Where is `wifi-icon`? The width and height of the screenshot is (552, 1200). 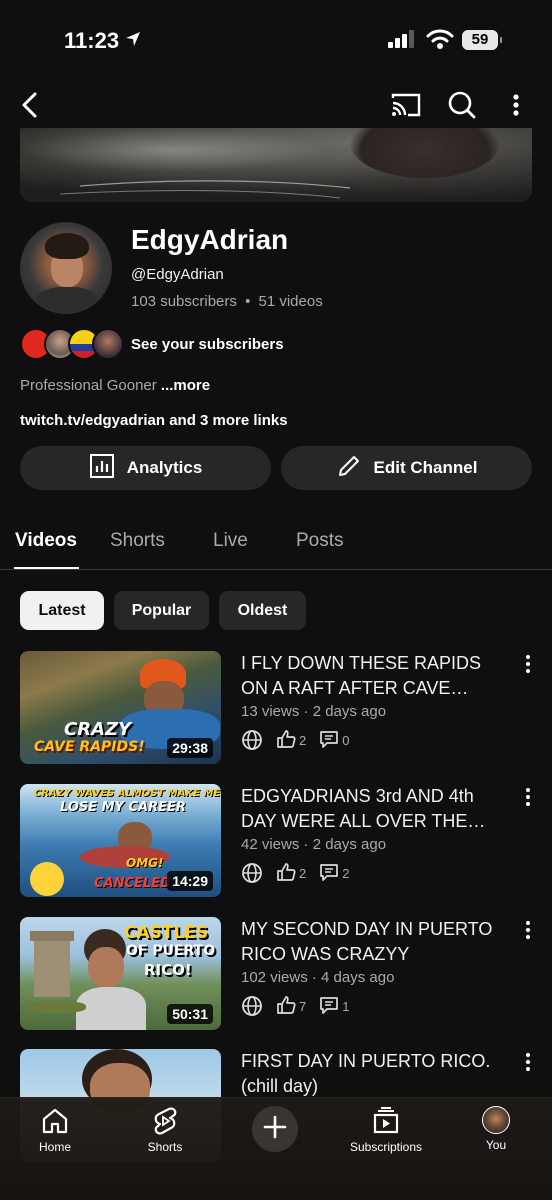
wifi-icon is located at coordinates (440, 41).